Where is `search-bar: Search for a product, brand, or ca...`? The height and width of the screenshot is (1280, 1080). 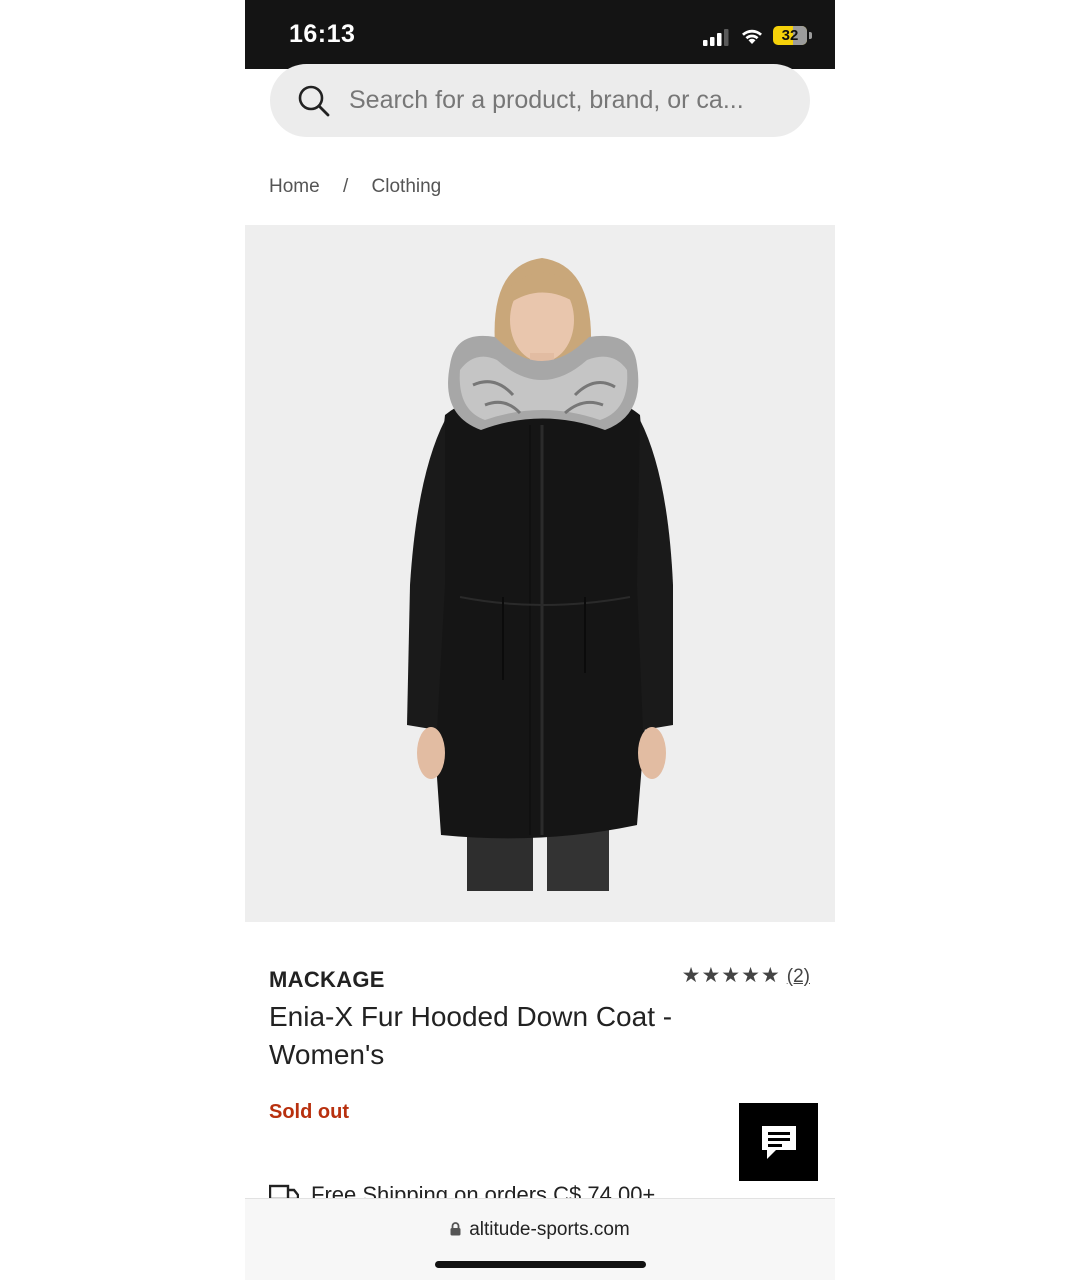 search-bar: Search for a product, brand, or ca... is located at coordinates (540, 100).